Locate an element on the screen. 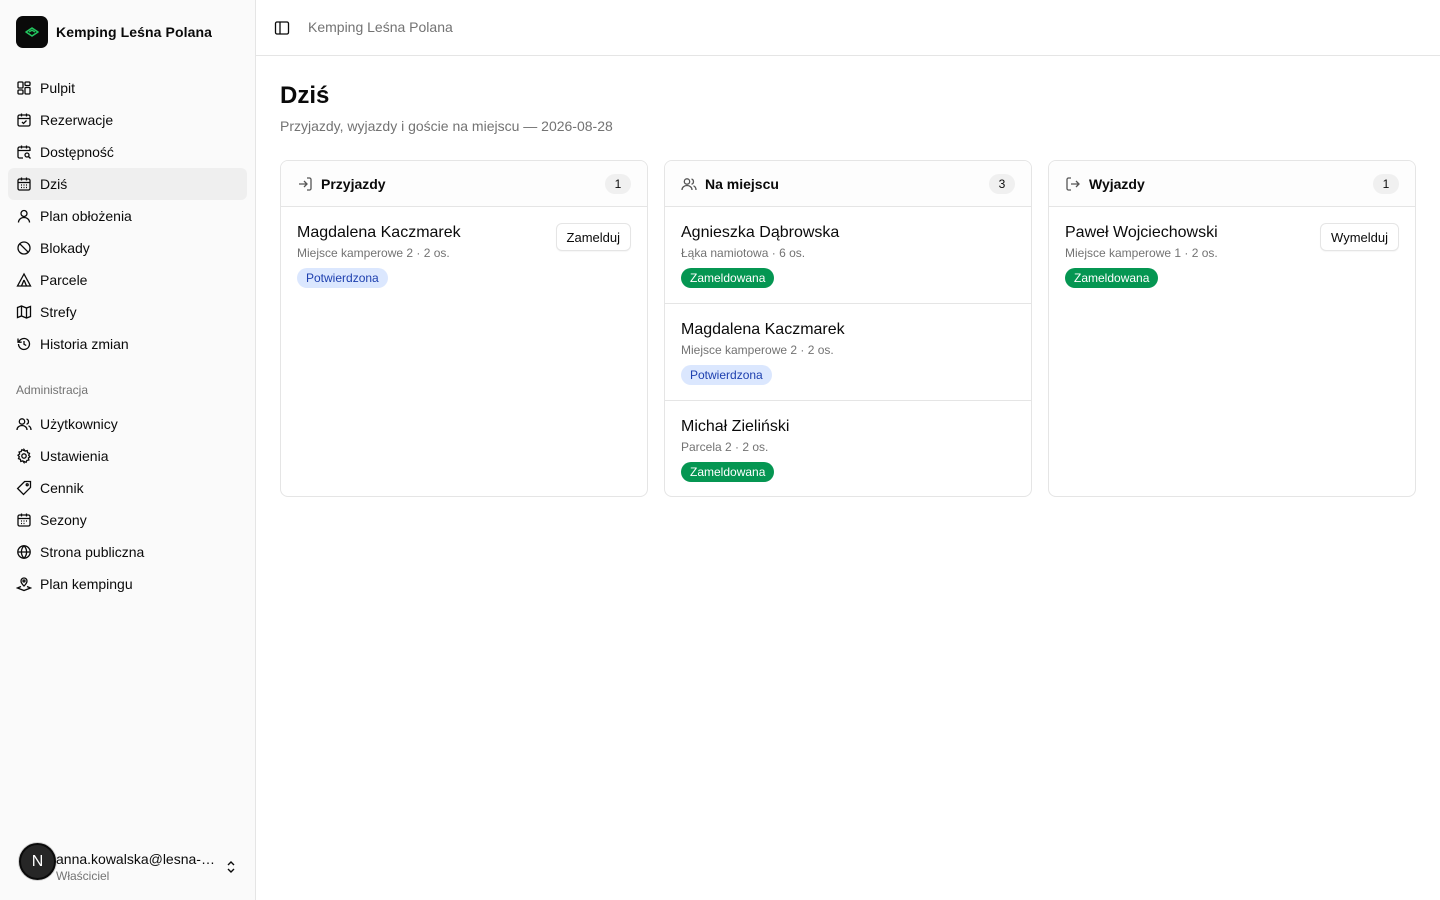 The width and height of the screenshot is (1440, 900). card-title: Wyjazdy is located at coordinates (1117, 183).